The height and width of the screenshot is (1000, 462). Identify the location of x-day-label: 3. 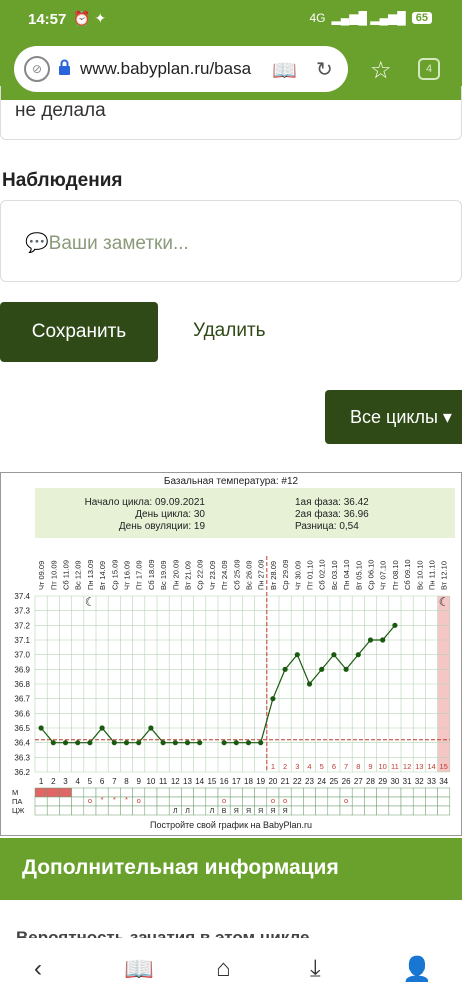
(65, 781).